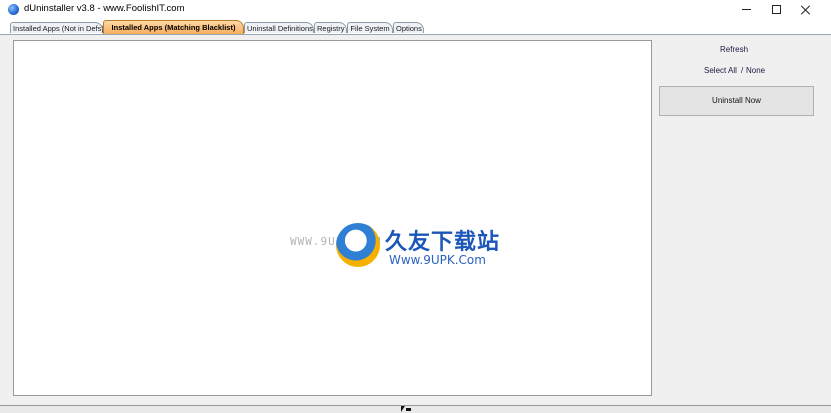 The height and width of the screenshot is (413, 831). I want to click on title-bar: dUninstaller v3.8 - www.FoolishIT.com, so click(415, 9).